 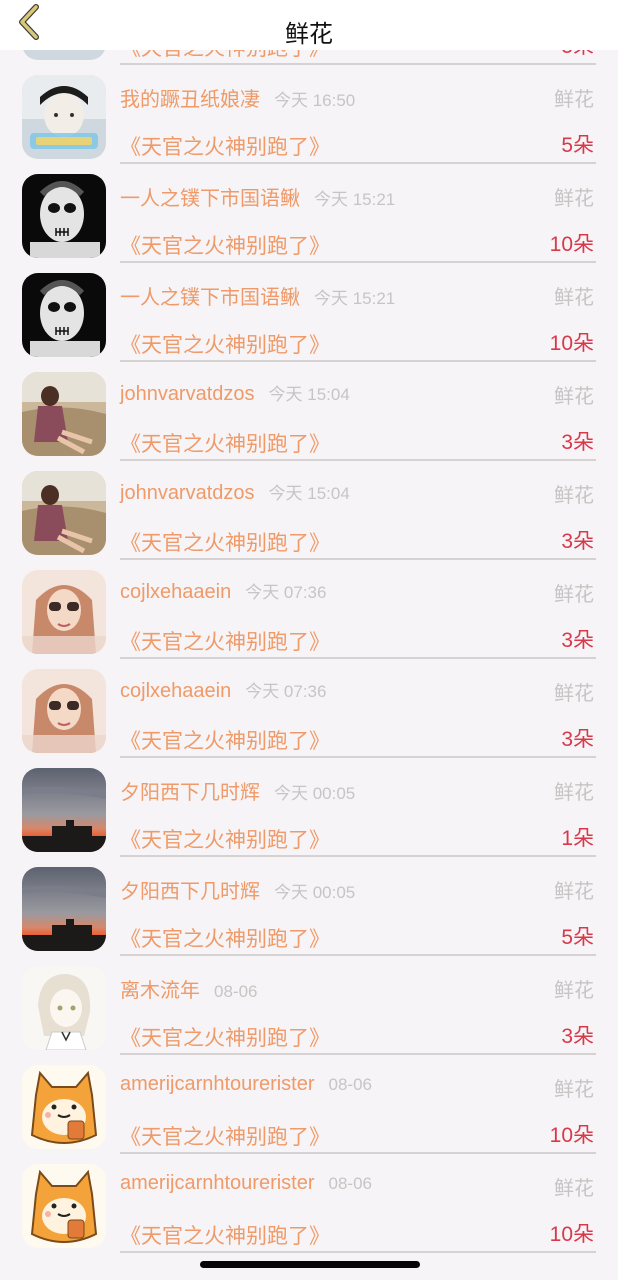 I want to click on list-item: 夕阳西下几时辉 今天 00:05 鲜花 《天官之火神别跑了》 1朵, so click(x=309, y=809).